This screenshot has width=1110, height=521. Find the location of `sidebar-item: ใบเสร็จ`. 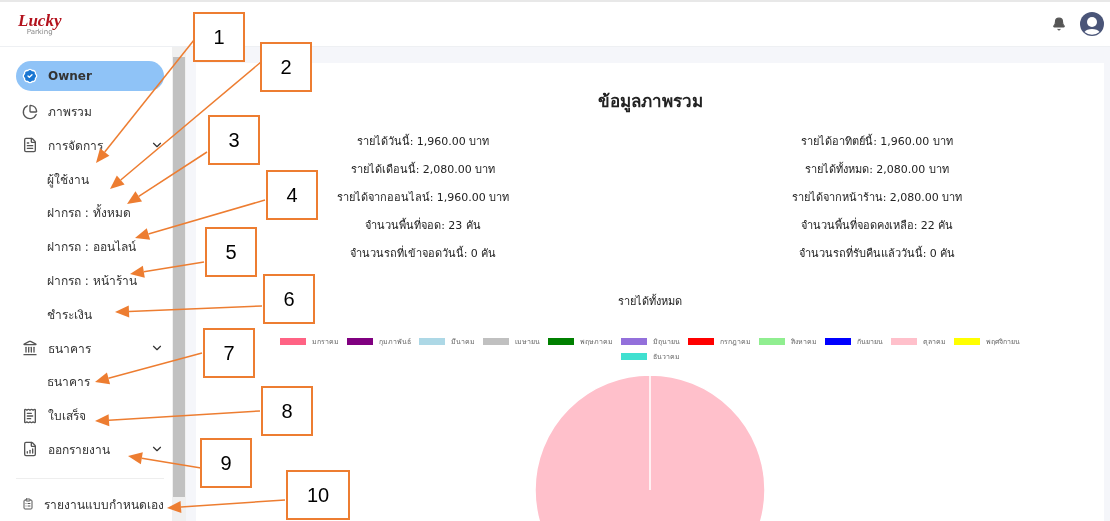

sidebar-item: ใบเสร็จ is located at coordinates (93, 415).